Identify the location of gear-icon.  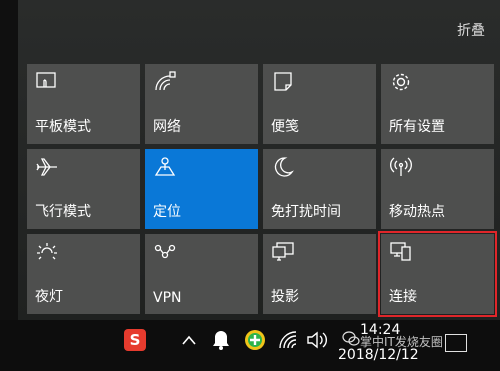
(401, 82).